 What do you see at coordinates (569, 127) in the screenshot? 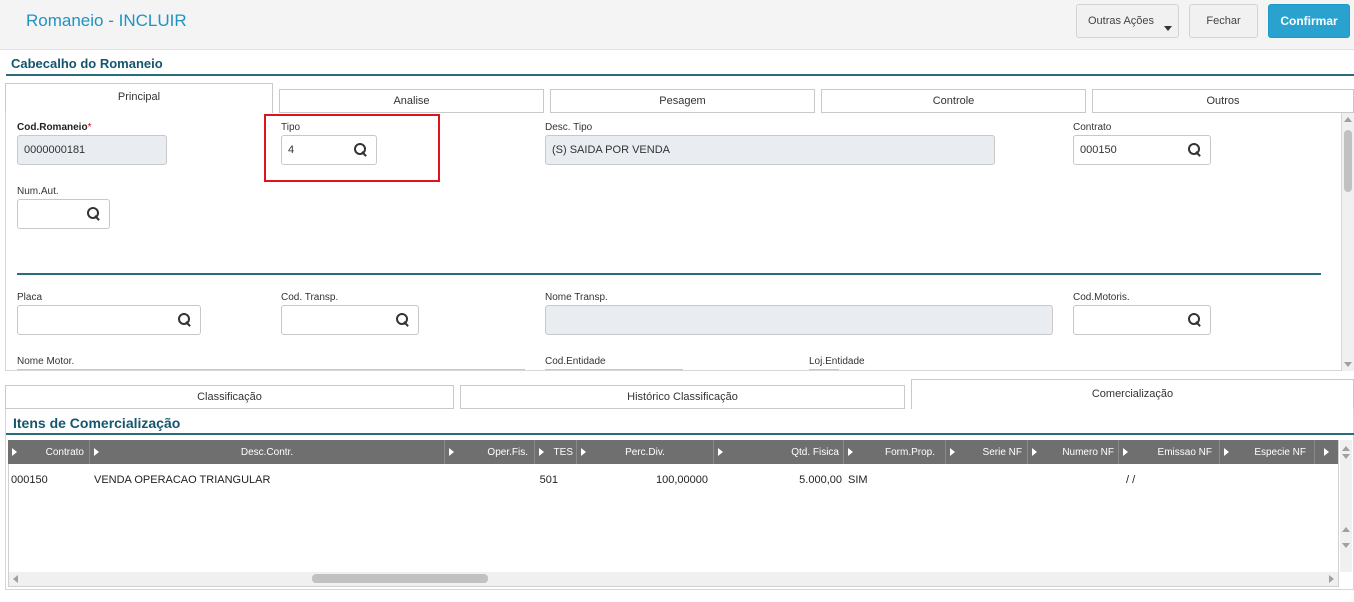
I see `desc-tipo-label: Desc. Tipo` at bounding box center [569, 127].